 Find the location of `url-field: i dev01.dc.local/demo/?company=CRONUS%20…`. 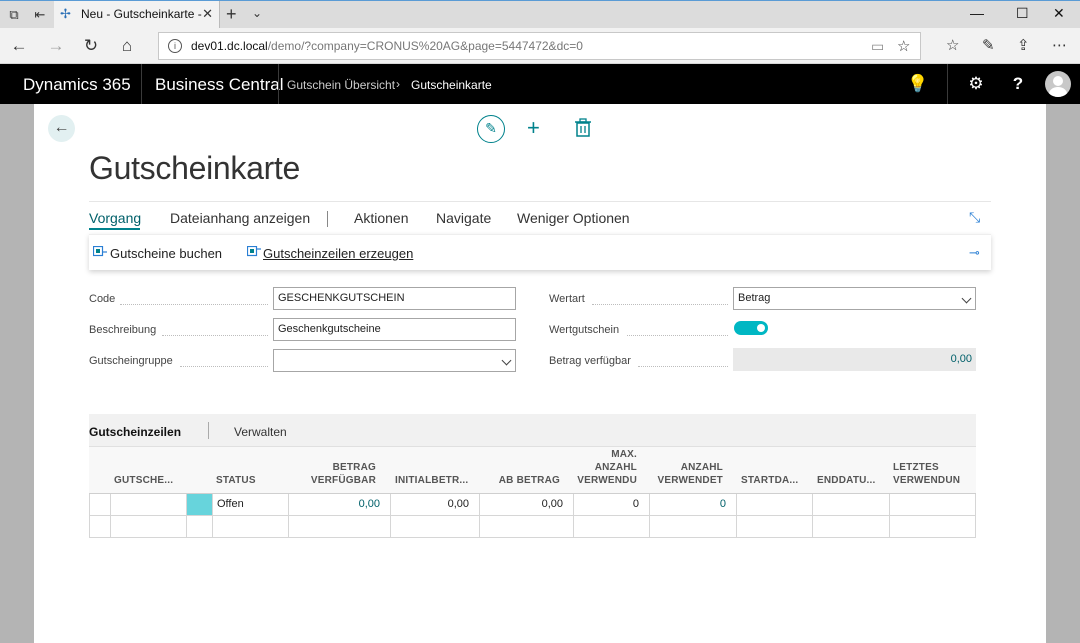

url-field: i dev01.dc.local/demo/?company=CRONUS%20… is located at coordinates (539, 46).